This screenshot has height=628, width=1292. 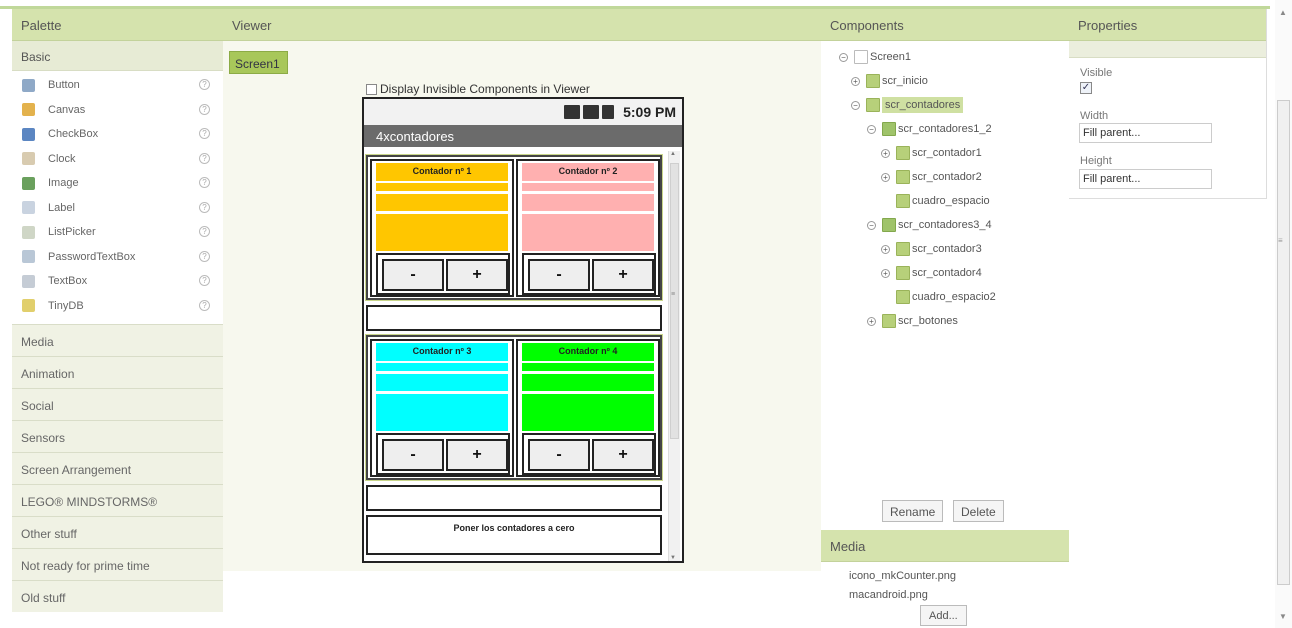 I want to click on scr-contadores1-2: Contador nº 1 - + Contador nº 2 - +, so click(x=514, y=227).